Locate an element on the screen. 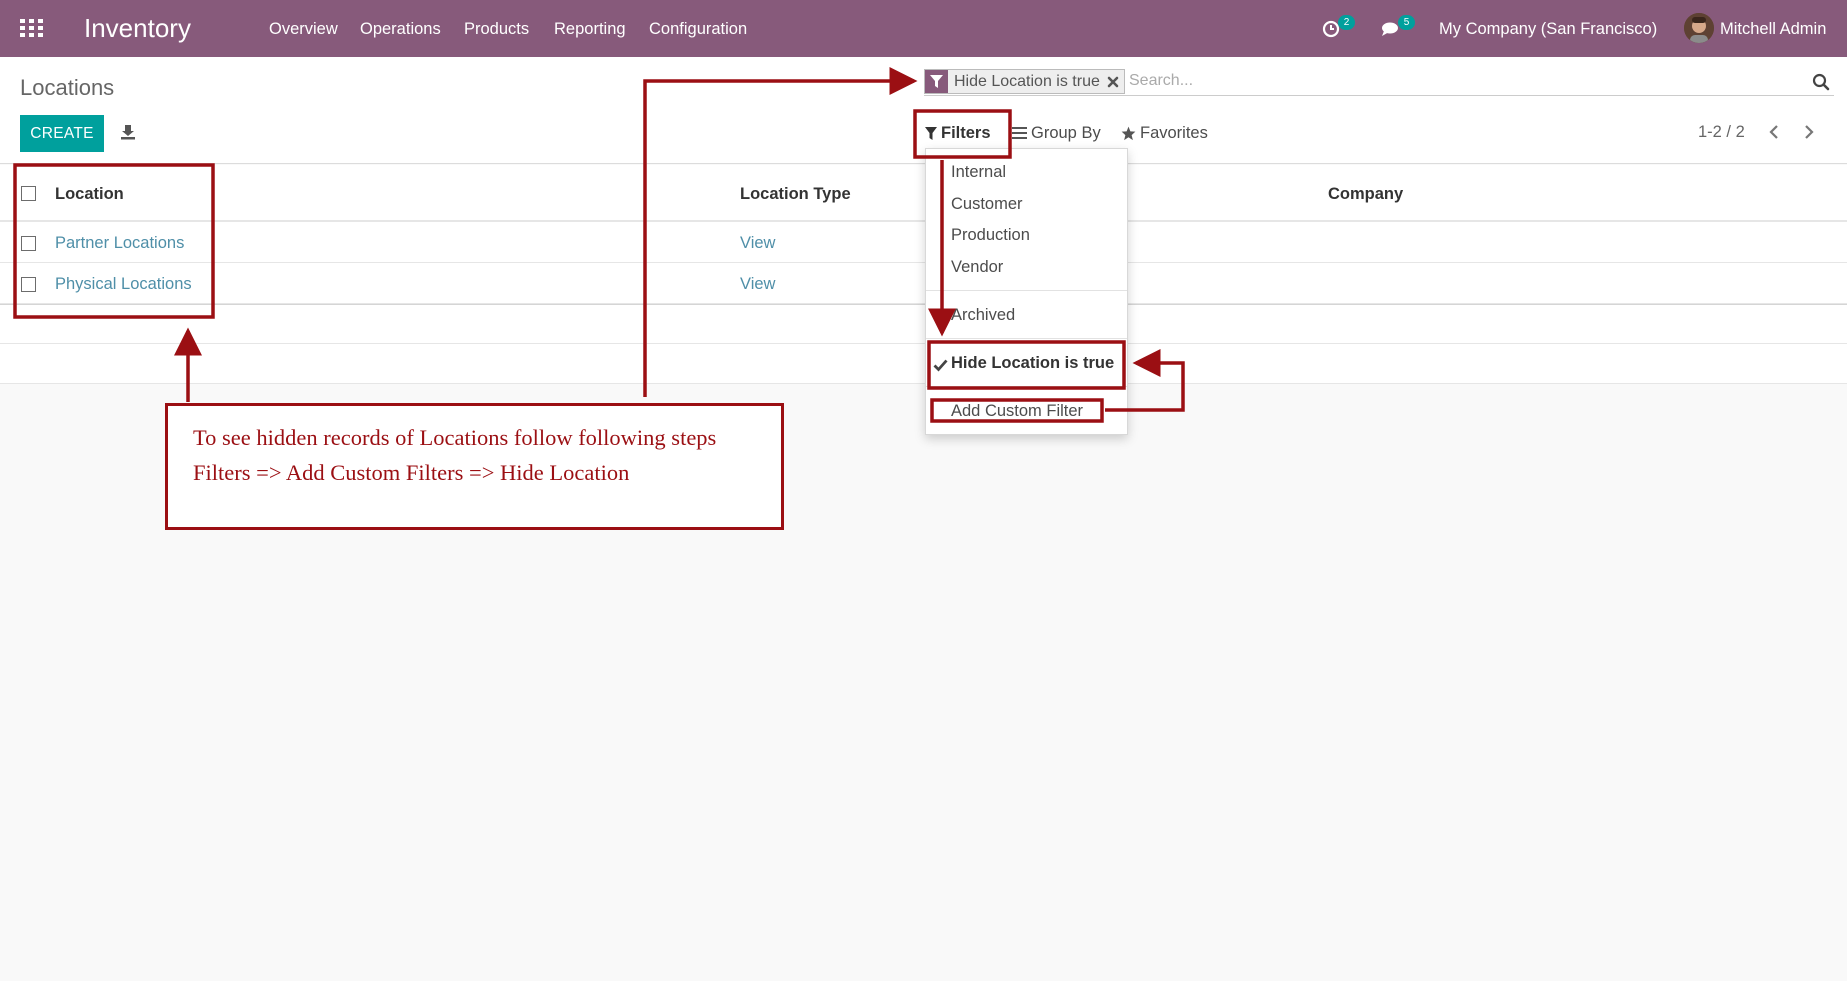 This screenshot has height=981, width=1847. filters-highlight is located at coordinates (962, 134).